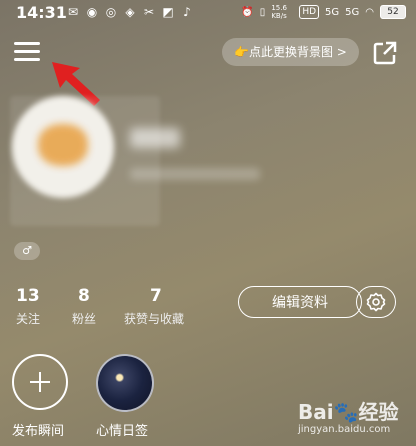 The width and height of the screenshot is (416, 446). I want to click on stat-label: 获赞与收藏, so click(154, 319).